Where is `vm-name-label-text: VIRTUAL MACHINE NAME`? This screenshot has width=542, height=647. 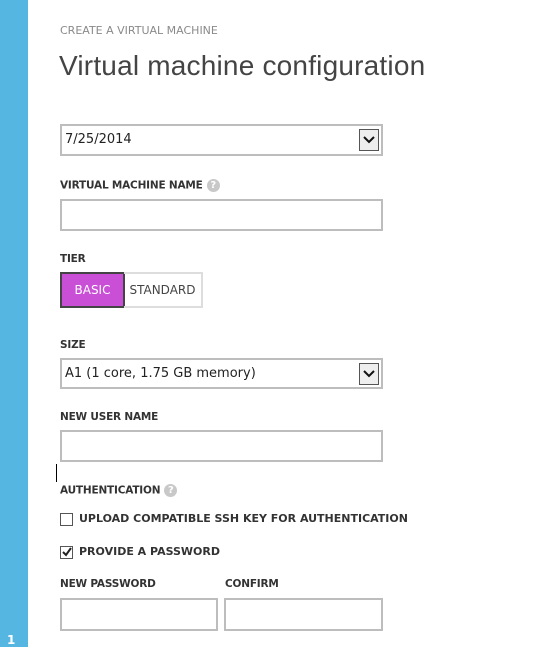
vm-name-label-text: VIRTUAL MACHINE NAME is located at coordinates (131, 185).